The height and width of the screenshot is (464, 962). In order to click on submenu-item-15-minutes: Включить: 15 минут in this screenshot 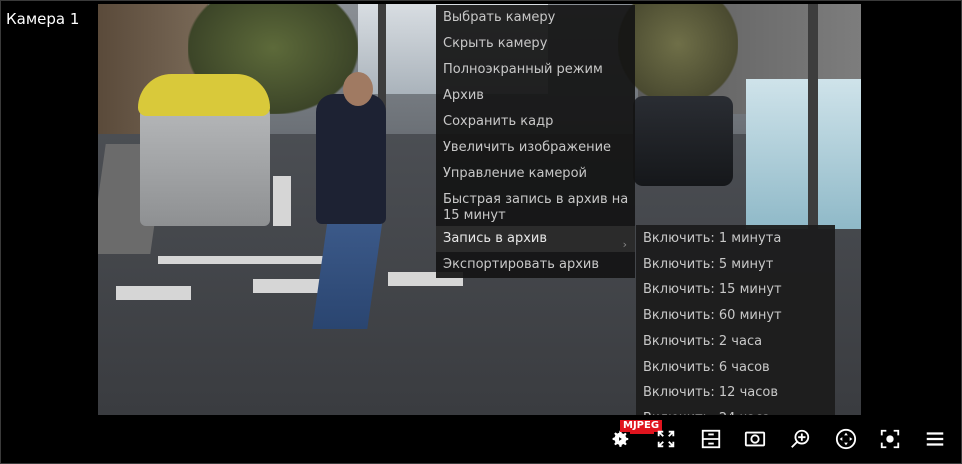, I will do `click(735, 290)`.